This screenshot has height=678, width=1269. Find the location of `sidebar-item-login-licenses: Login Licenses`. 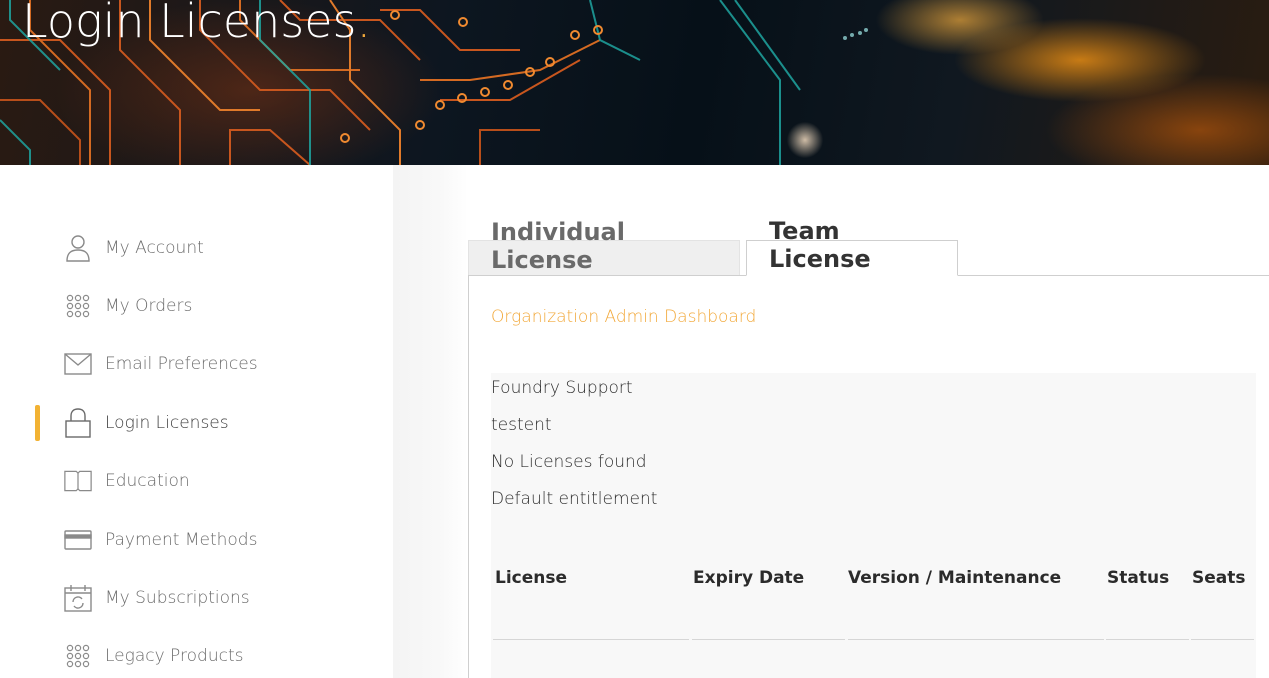

sidebar-item-login-licenses: Login Licenses is located at coordinates (214, 423).